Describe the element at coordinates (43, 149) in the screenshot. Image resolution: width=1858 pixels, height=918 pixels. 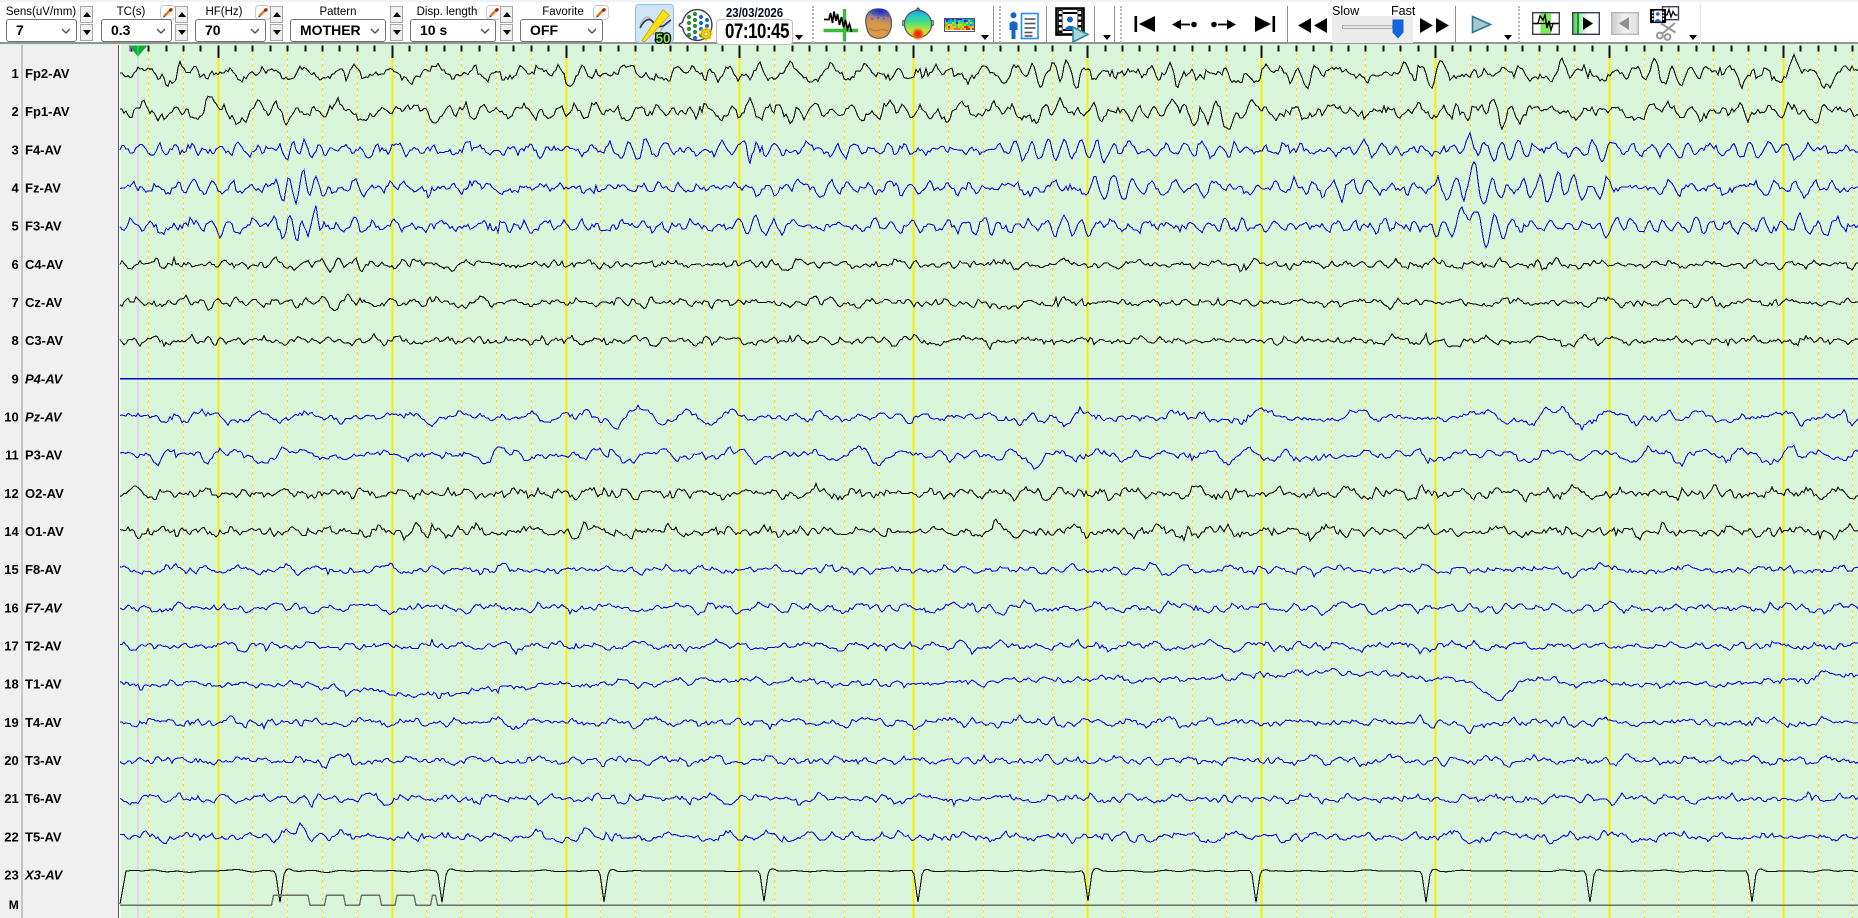
I see `svg-text: F4-AV` at that location.